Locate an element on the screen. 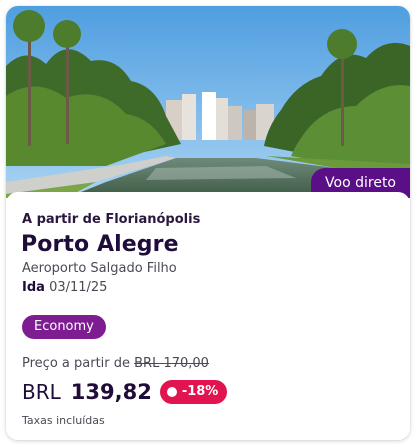  cabin-class-chip: Economy is located at coordinates (64, 327).